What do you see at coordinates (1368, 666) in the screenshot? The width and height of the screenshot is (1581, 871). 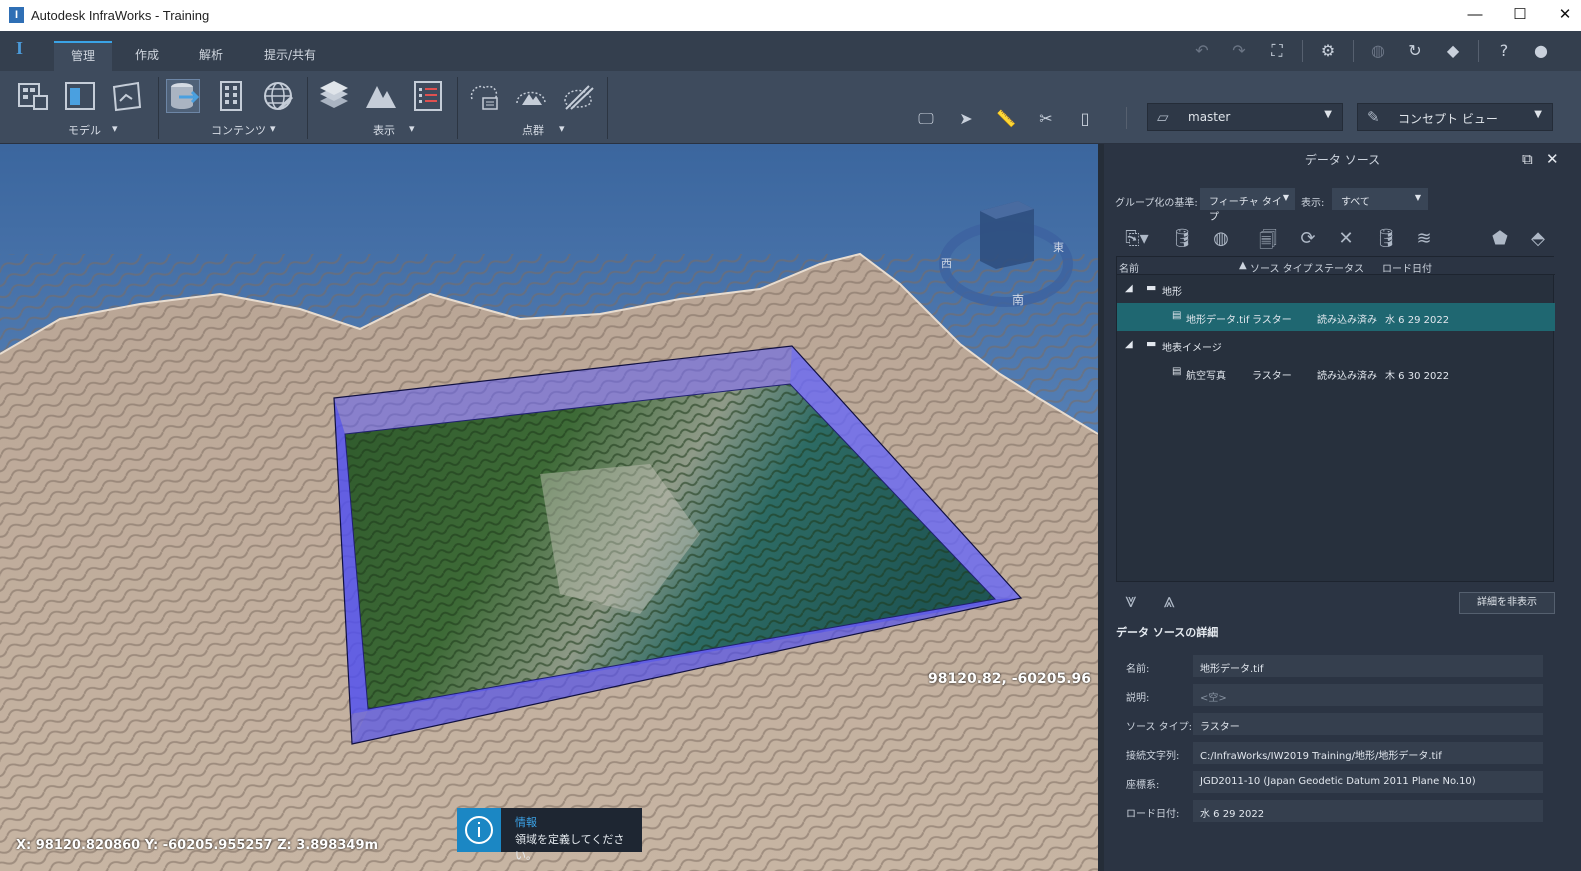 I see `detail-name-field: 地形データ.tif` at bounding box center [1368, 666].